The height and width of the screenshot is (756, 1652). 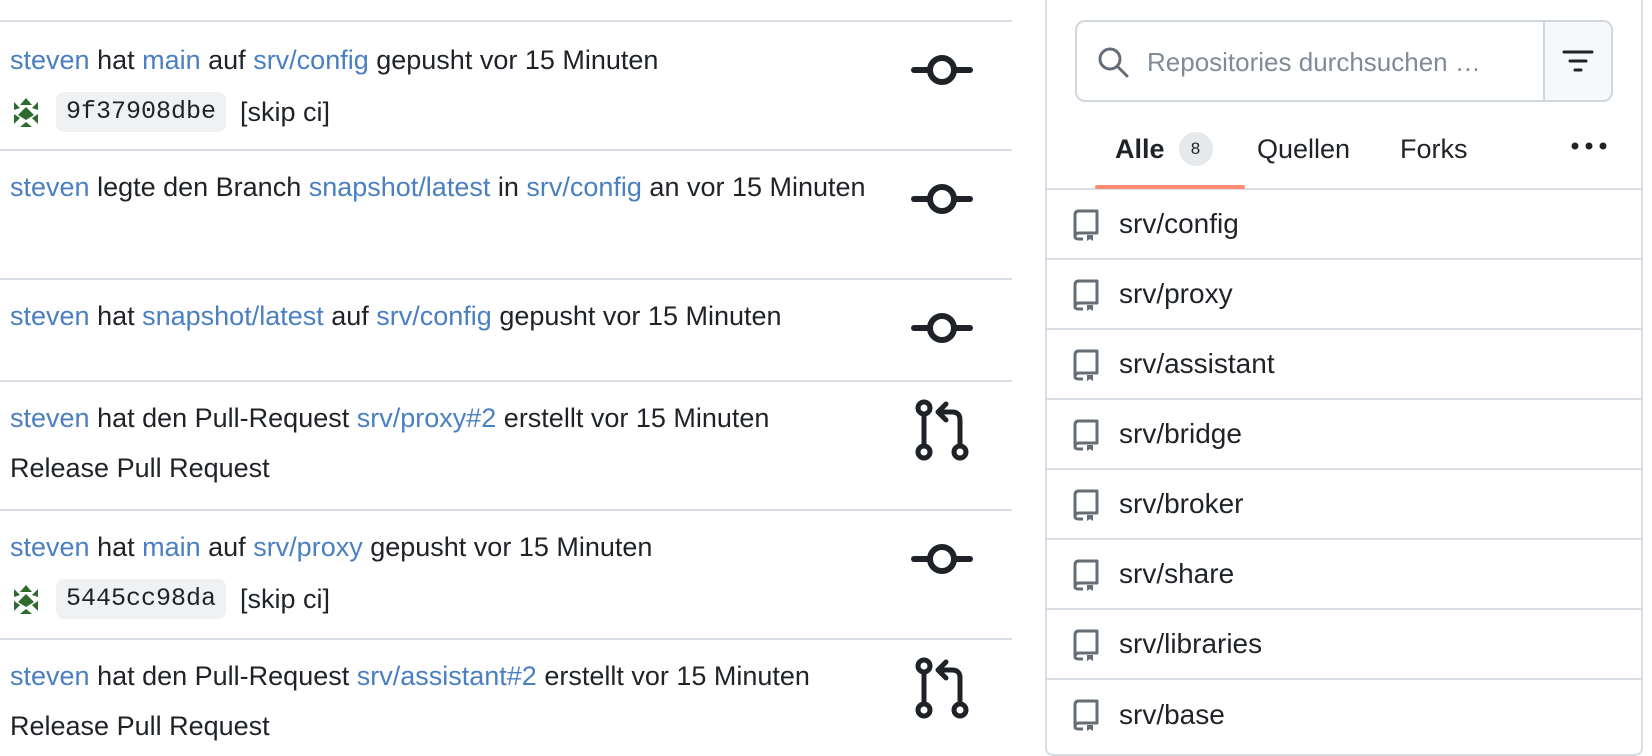 I want to click on tab-quellen: Quellen, so click(x=1303, y=149).